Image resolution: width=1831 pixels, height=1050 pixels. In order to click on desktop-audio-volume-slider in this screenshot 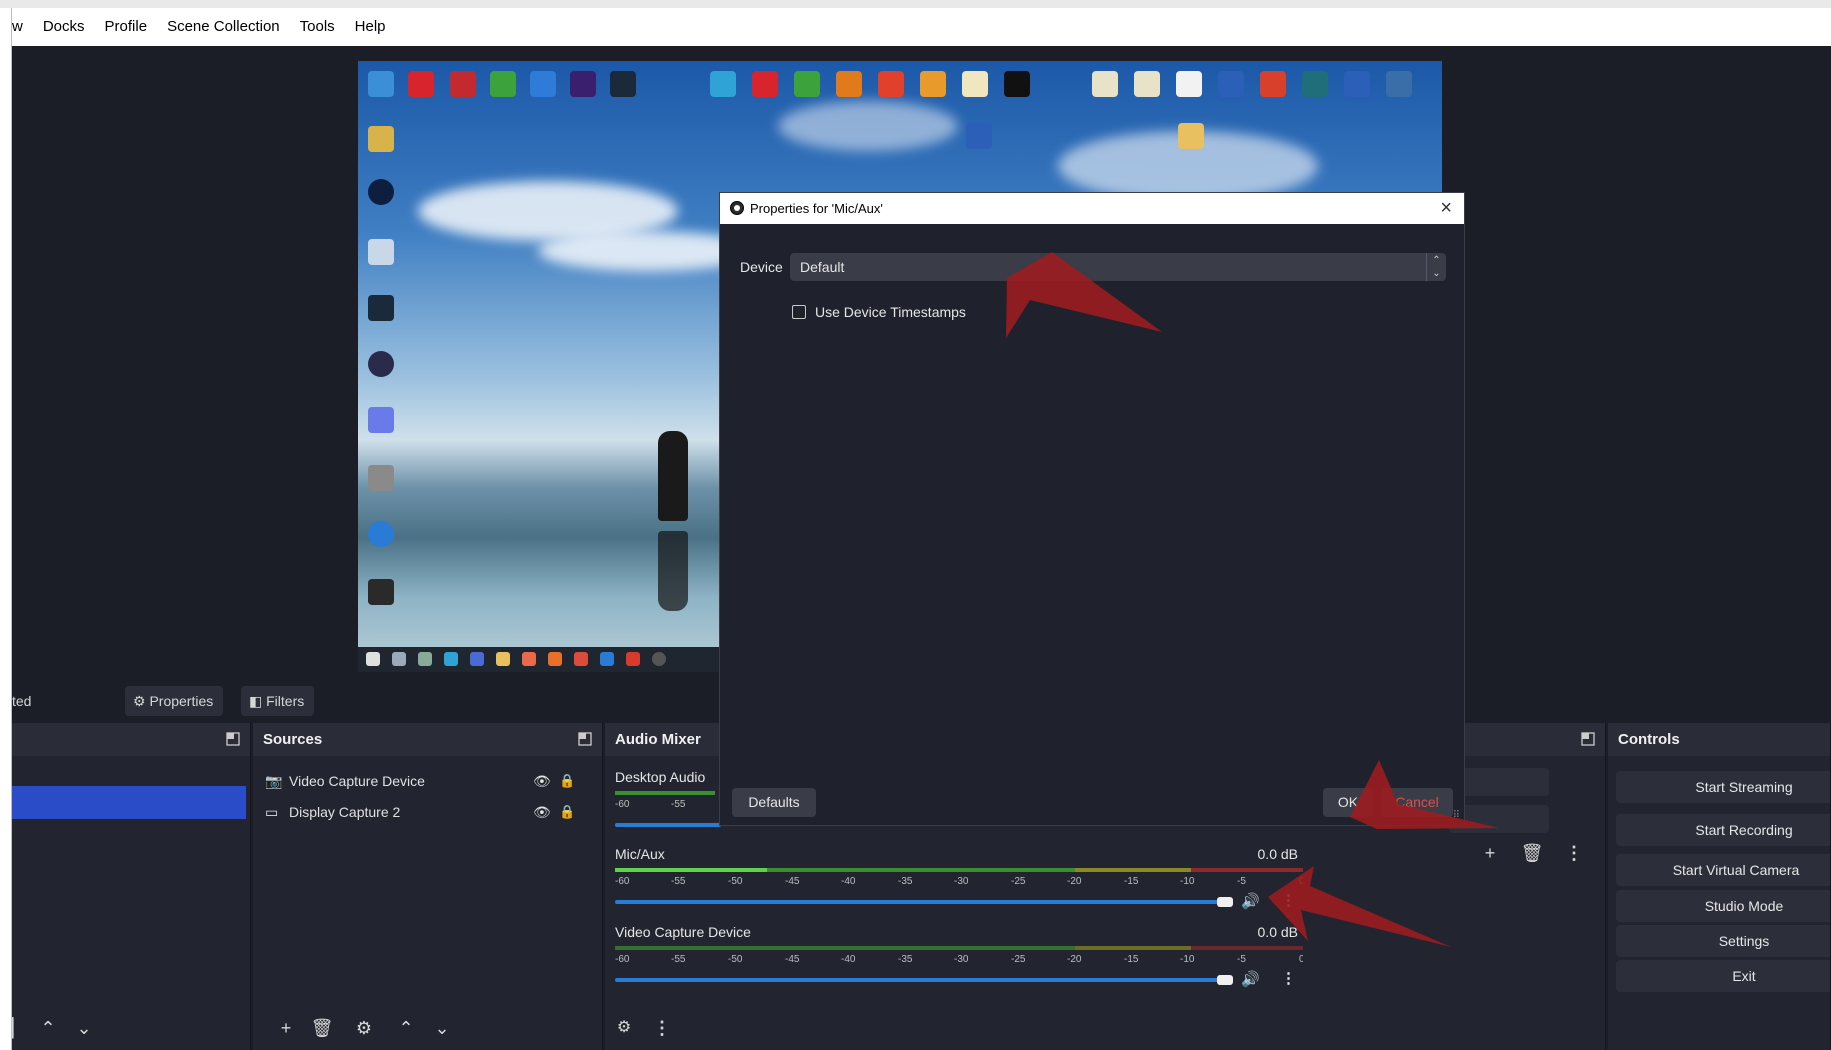, I will do `click(668, 825)`.